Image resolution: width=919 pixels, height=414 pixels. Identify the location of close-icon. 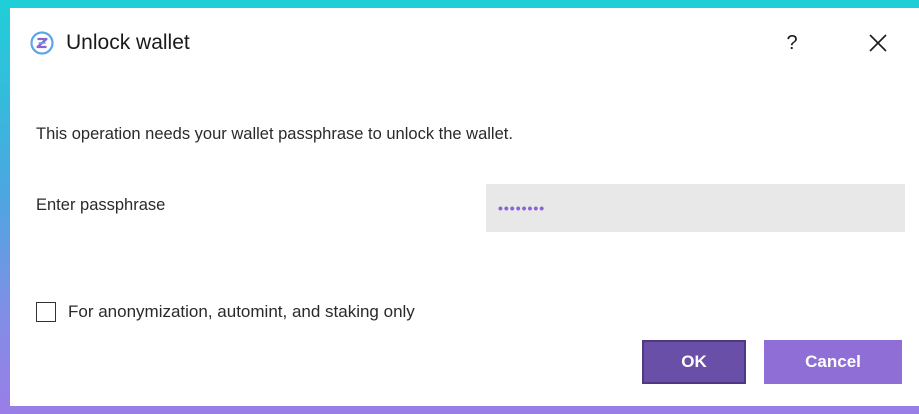
(878, 49).